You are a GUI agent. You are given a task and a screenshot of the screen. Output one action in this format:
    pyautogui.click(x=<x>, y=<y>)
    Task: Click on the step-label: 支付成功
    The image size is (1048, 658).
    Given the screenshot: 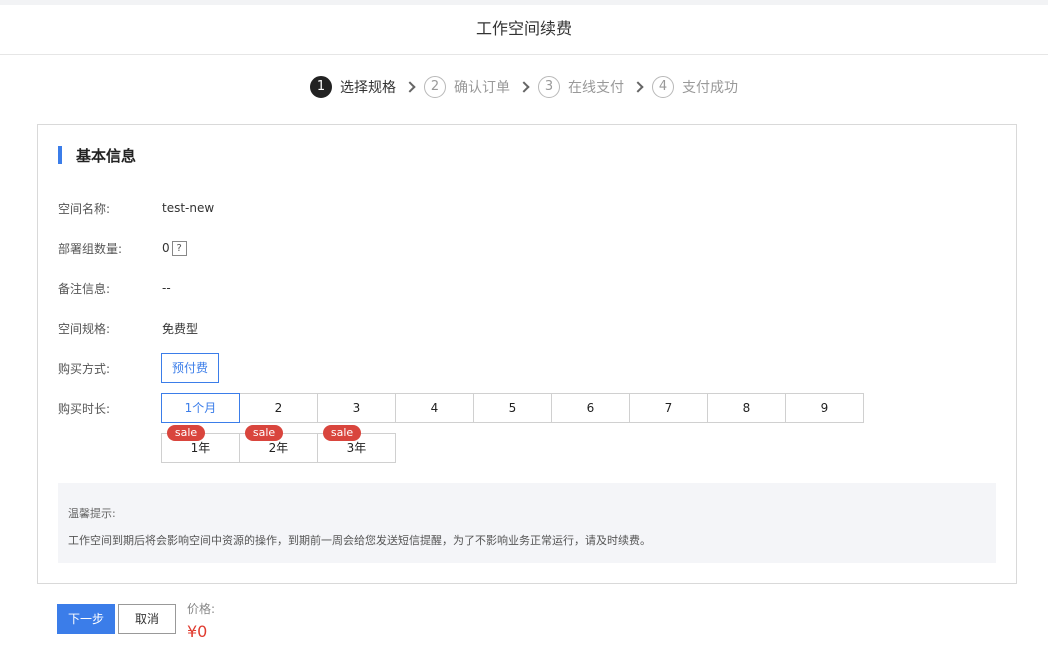 What is the action you would take?
    pyautogui.click(x=710, y=88)
    